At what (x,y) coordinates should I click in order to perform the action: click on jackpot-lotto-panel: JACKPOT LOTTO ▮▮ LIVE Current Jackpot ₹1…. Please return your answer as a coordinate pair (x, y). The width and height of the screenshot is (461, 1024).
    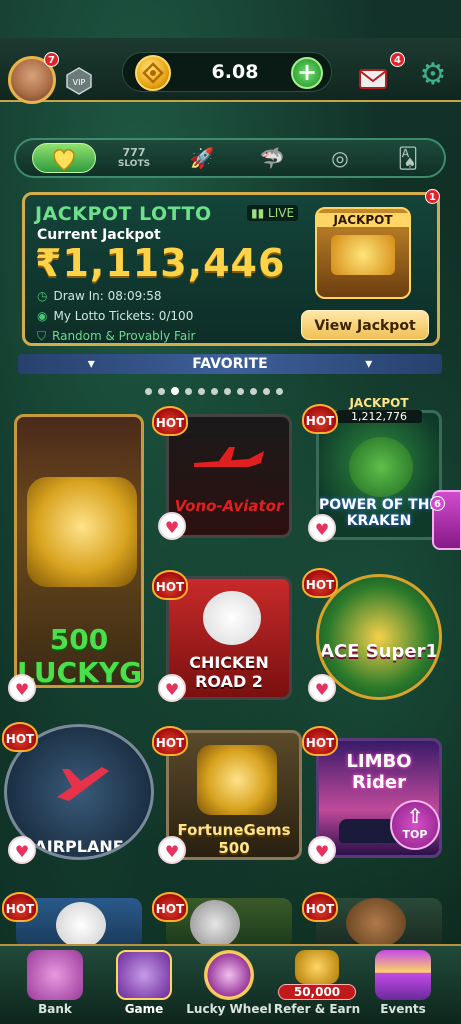
    Looking at the image, I should click on (231, 267).